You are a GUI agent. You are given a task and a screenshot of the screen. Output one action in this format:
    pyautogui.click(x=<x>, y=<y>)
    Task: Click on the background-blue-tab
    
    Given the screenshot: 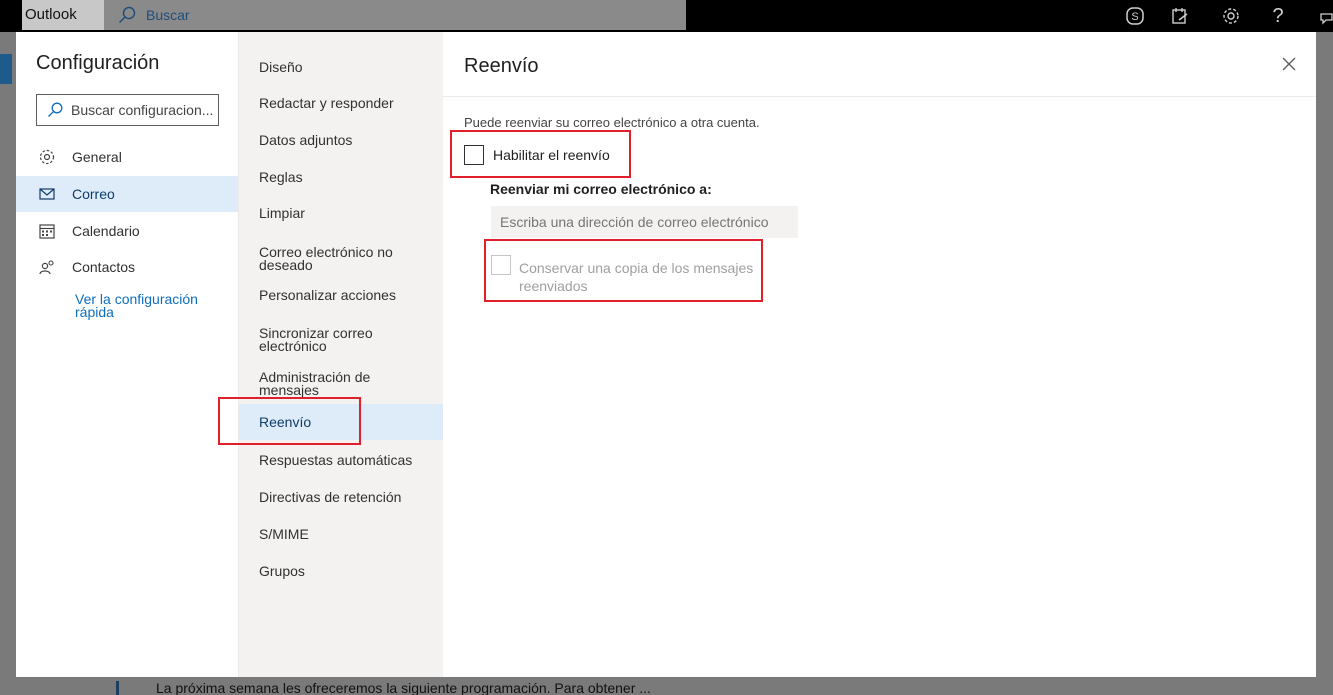 What is the action you would take?
    pyautogui.click(x=6, y=69)
    